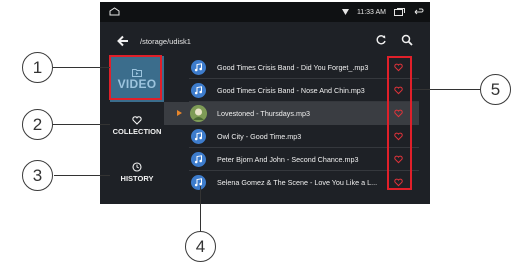  I want to click on path-bar: /storage/udisk1, so click(265, 42).